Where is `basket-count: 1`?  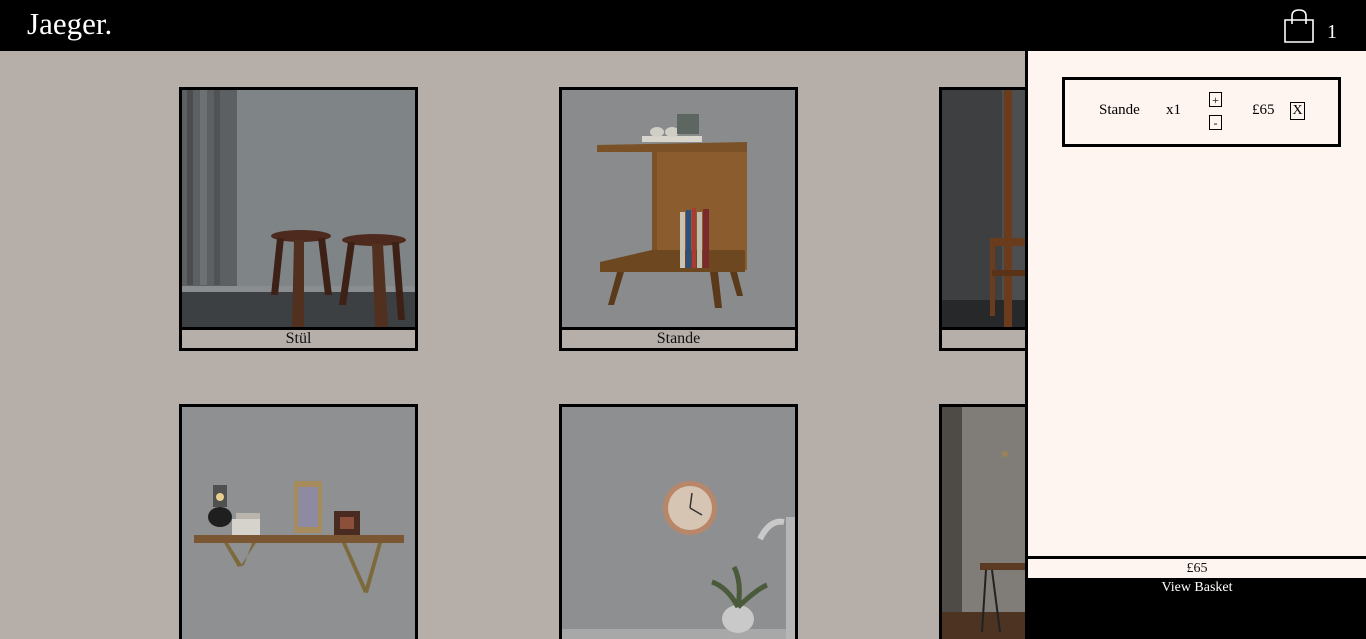 basket-count: 1 is located at coordinates (1332, 32).